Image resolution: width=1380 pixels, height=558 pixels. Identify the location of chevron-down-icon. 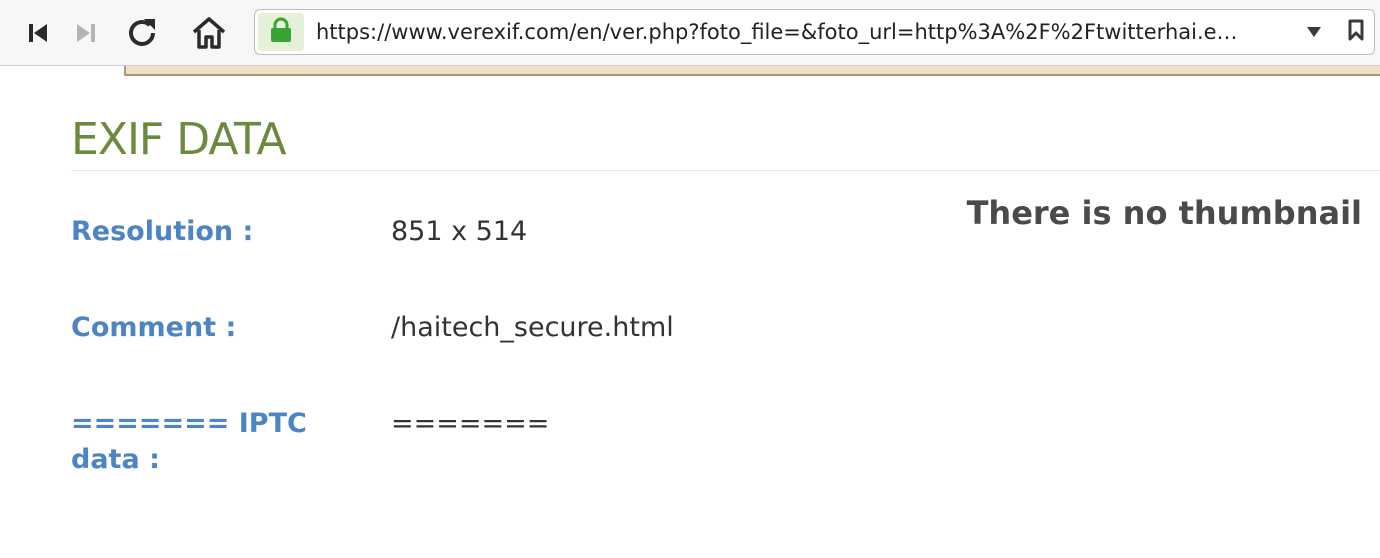
(1314, 32).